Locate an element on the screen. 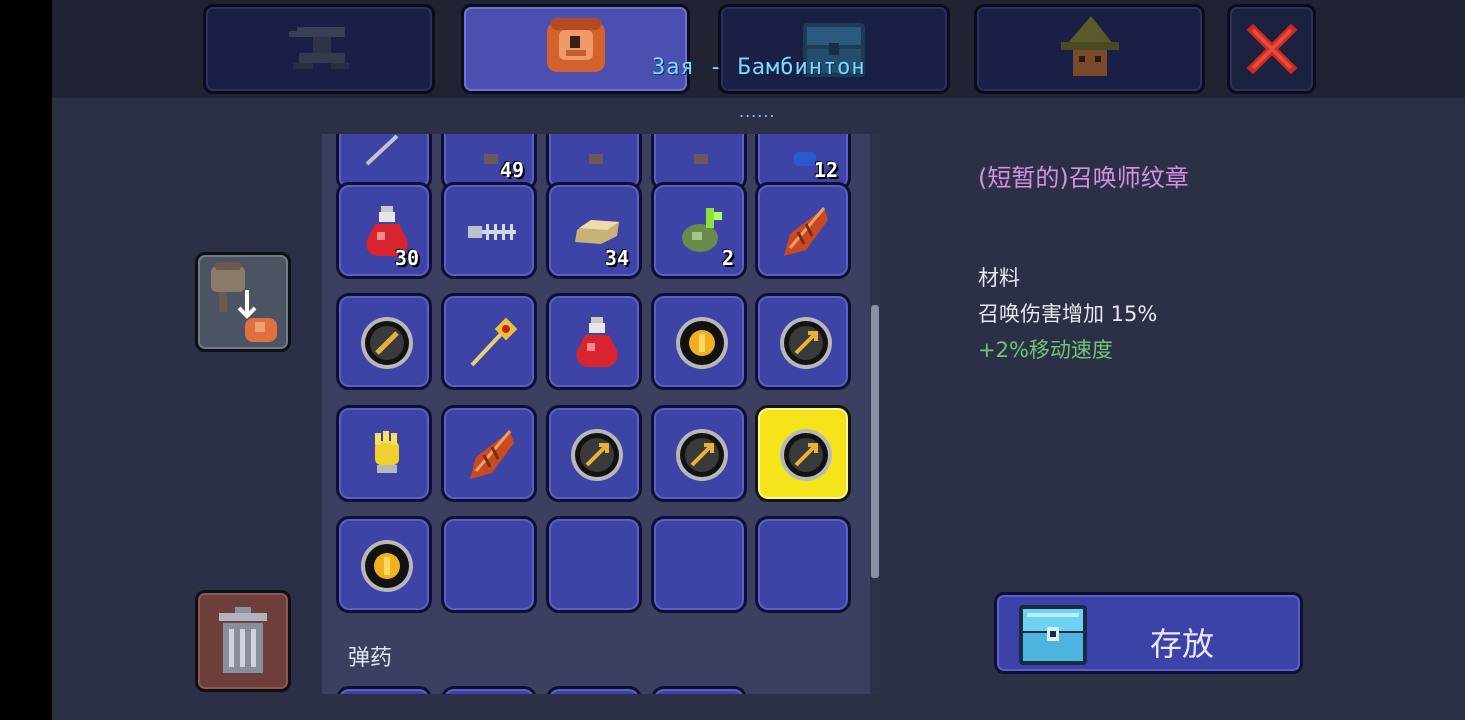  item-stack-count: 12 is located at coordinates (825, 170).